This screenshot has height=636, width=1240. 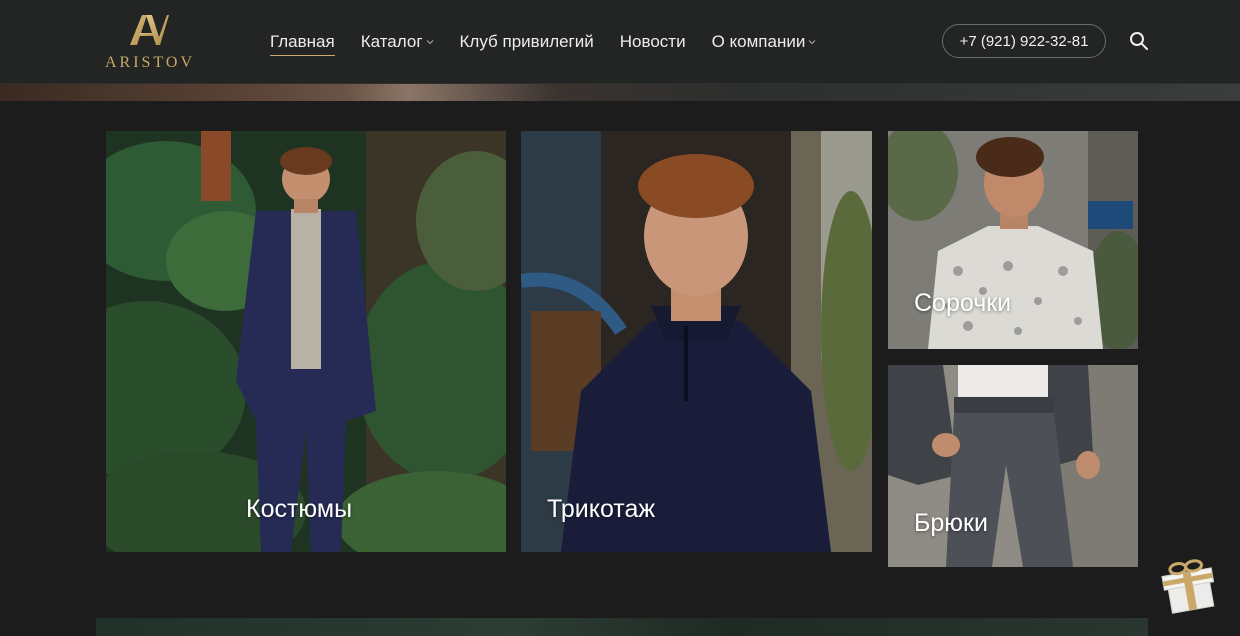 I want to click on logo: ARISTOV, so click(x=150, y=43).